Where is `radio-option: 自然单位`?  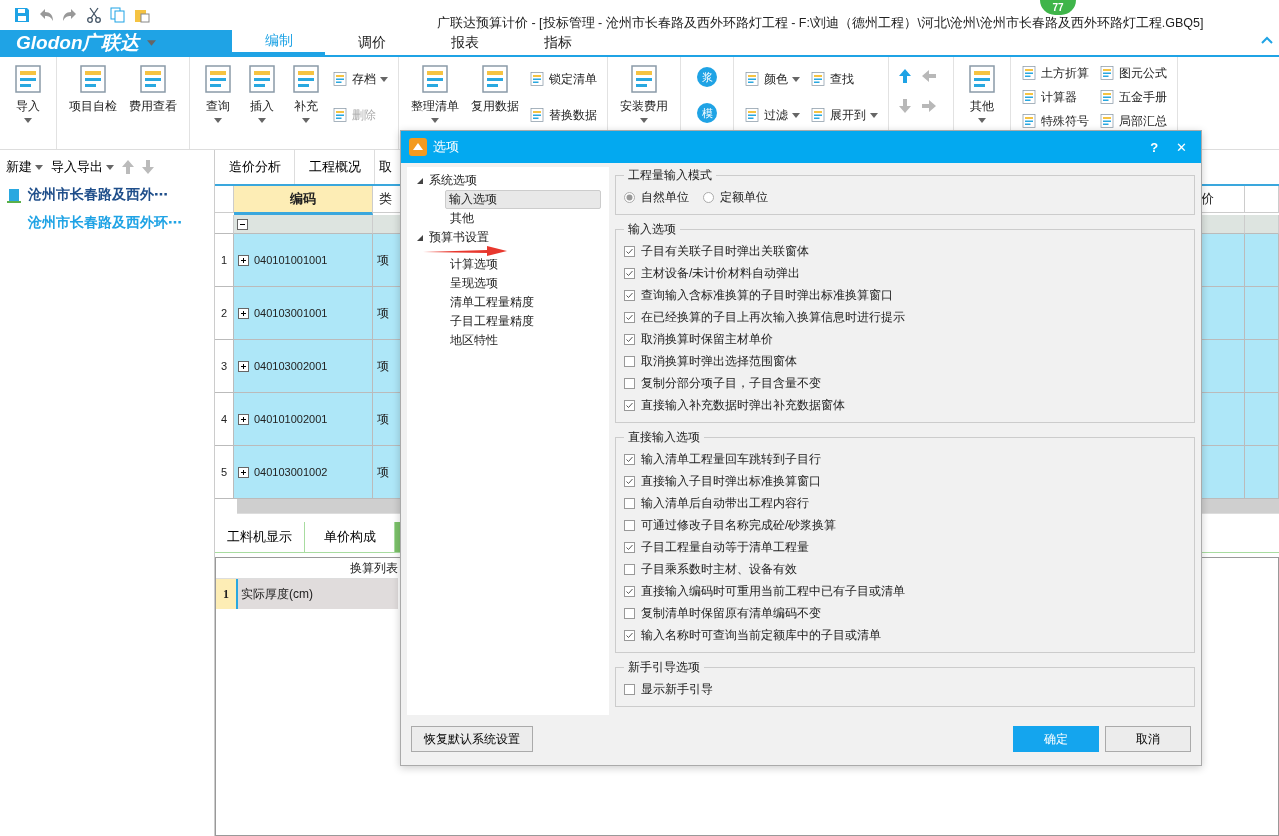
radio-option: 自然单位 is located at coordinates (656, 197).